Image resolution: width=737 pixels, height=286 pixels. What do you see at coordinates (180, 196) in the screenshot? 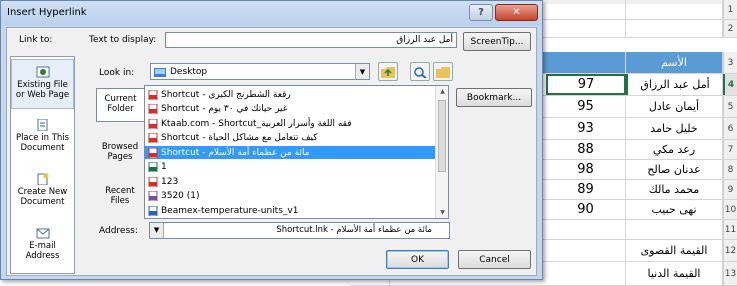
I see `file-name: 3520 (1)` at bounding box center [180, 196].